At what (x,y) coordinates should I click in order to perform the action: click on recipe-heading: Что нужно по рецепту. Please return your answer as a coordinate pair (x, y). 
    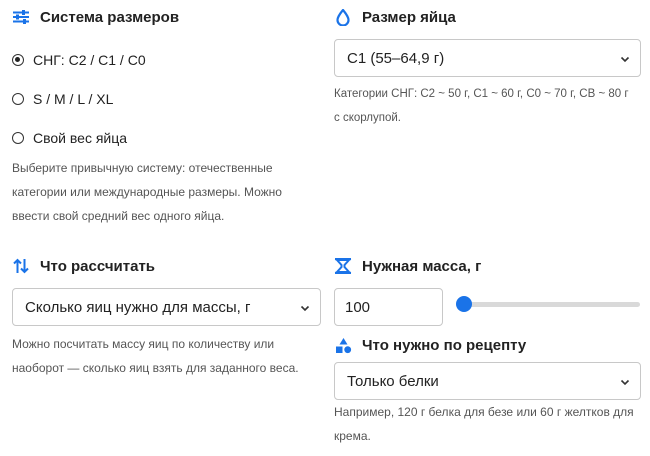
    Looking at the image, I should click on (488, 345).